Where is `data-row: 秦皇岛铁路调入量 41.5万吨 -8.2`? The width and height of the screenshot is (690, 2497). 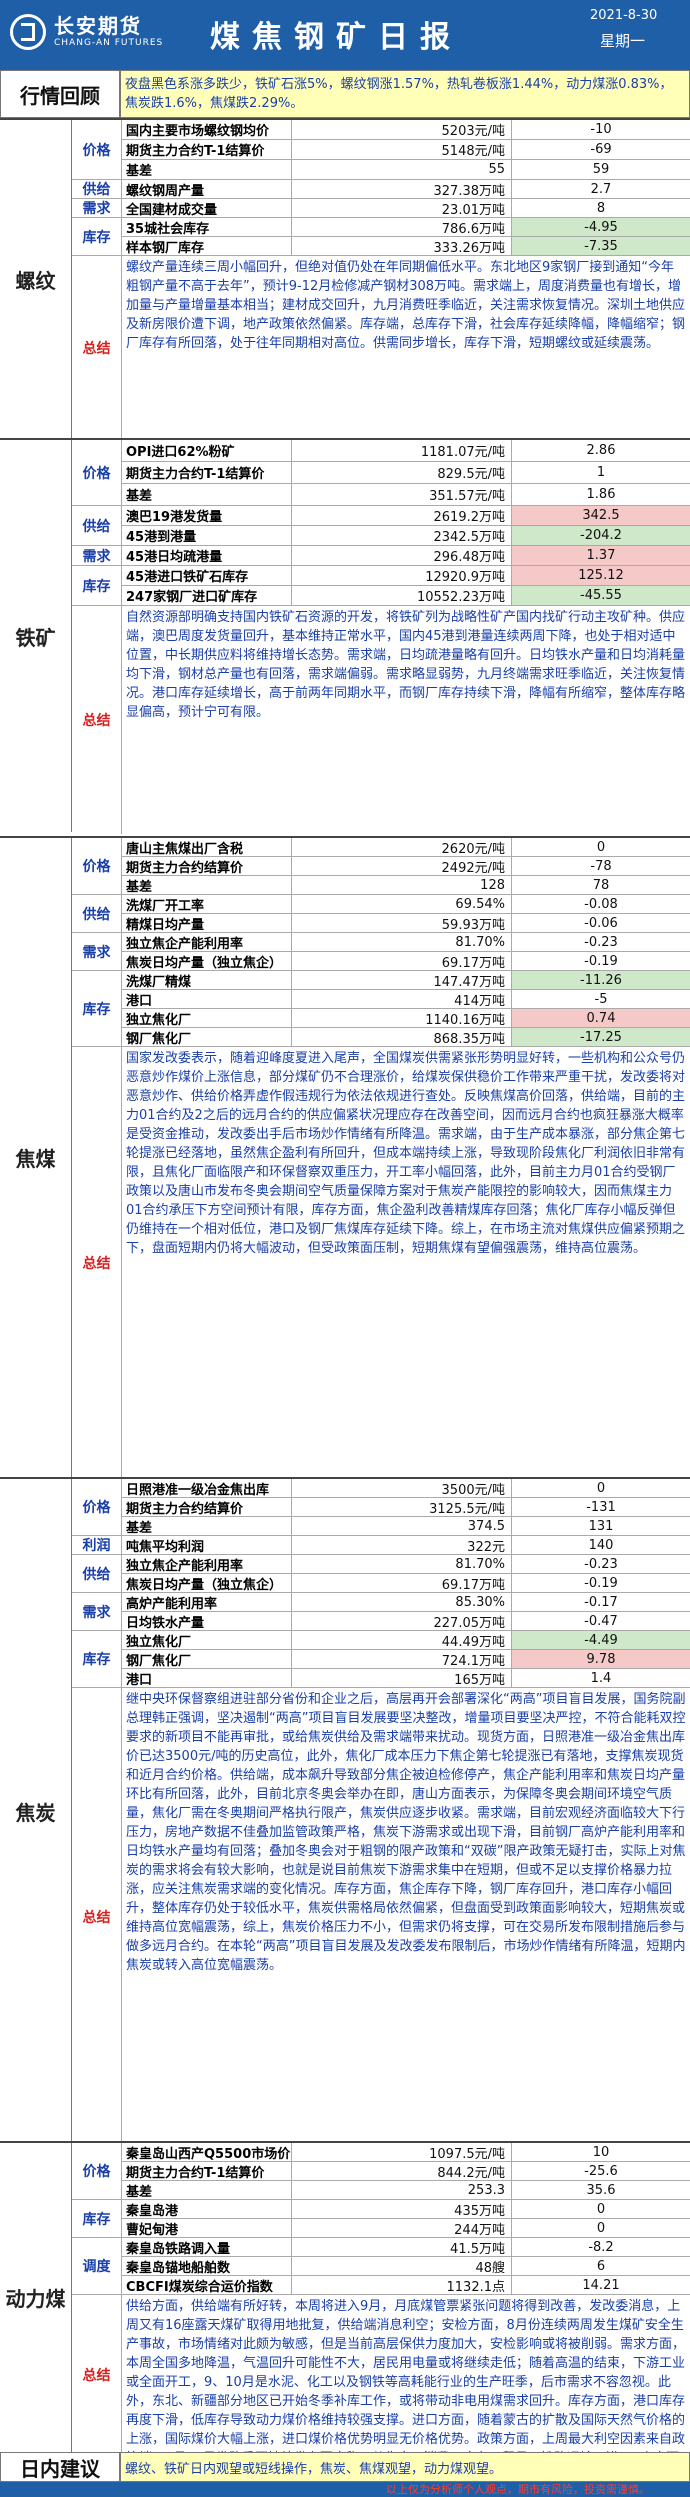
data-row: 秦皇岛铁路调入量 41.5万吨 -8.2 is located at coordinates (381, 2247).